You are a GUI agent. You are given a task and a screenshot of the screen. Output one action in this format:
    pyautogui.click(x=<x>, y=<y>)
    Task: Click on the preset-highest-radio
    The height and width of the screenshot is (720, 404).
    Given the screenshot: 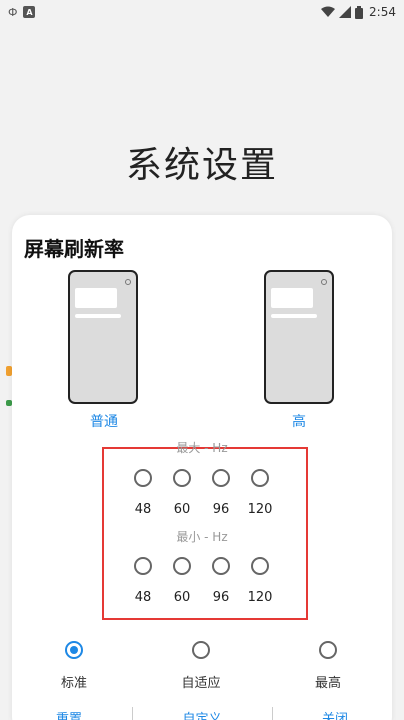 What is the action you would take?
    pyautogui.click(x=328, y=650)
    